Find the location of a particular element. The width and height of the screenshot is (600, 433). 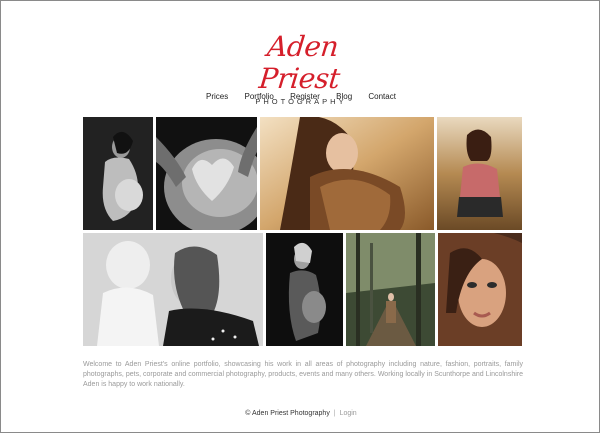

site-logo: Aden Priest PHOTOGRAPHY is located at coordinates (301, 68).